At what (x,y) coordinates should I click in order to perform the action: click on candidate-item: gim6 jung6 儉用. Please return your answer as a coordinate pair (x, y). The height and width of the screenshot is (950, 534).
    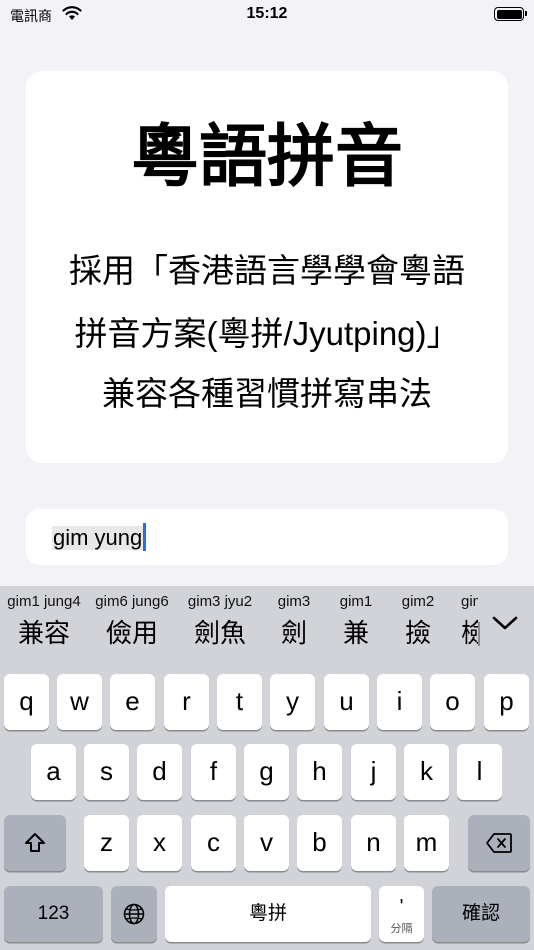
    Looking at the image, I should click on (132, 618).